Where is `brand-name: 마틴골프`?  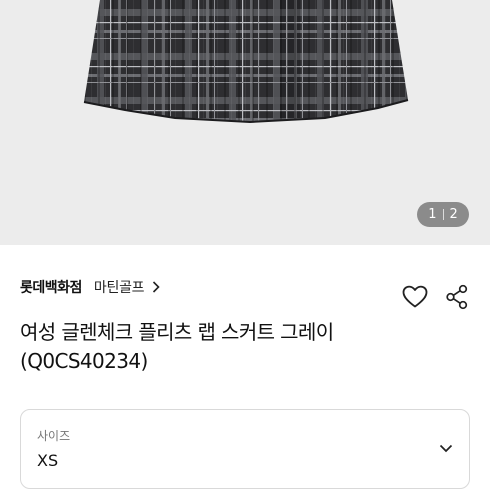
brand-name: 마틴골프 is located at coordinates (119, 288).